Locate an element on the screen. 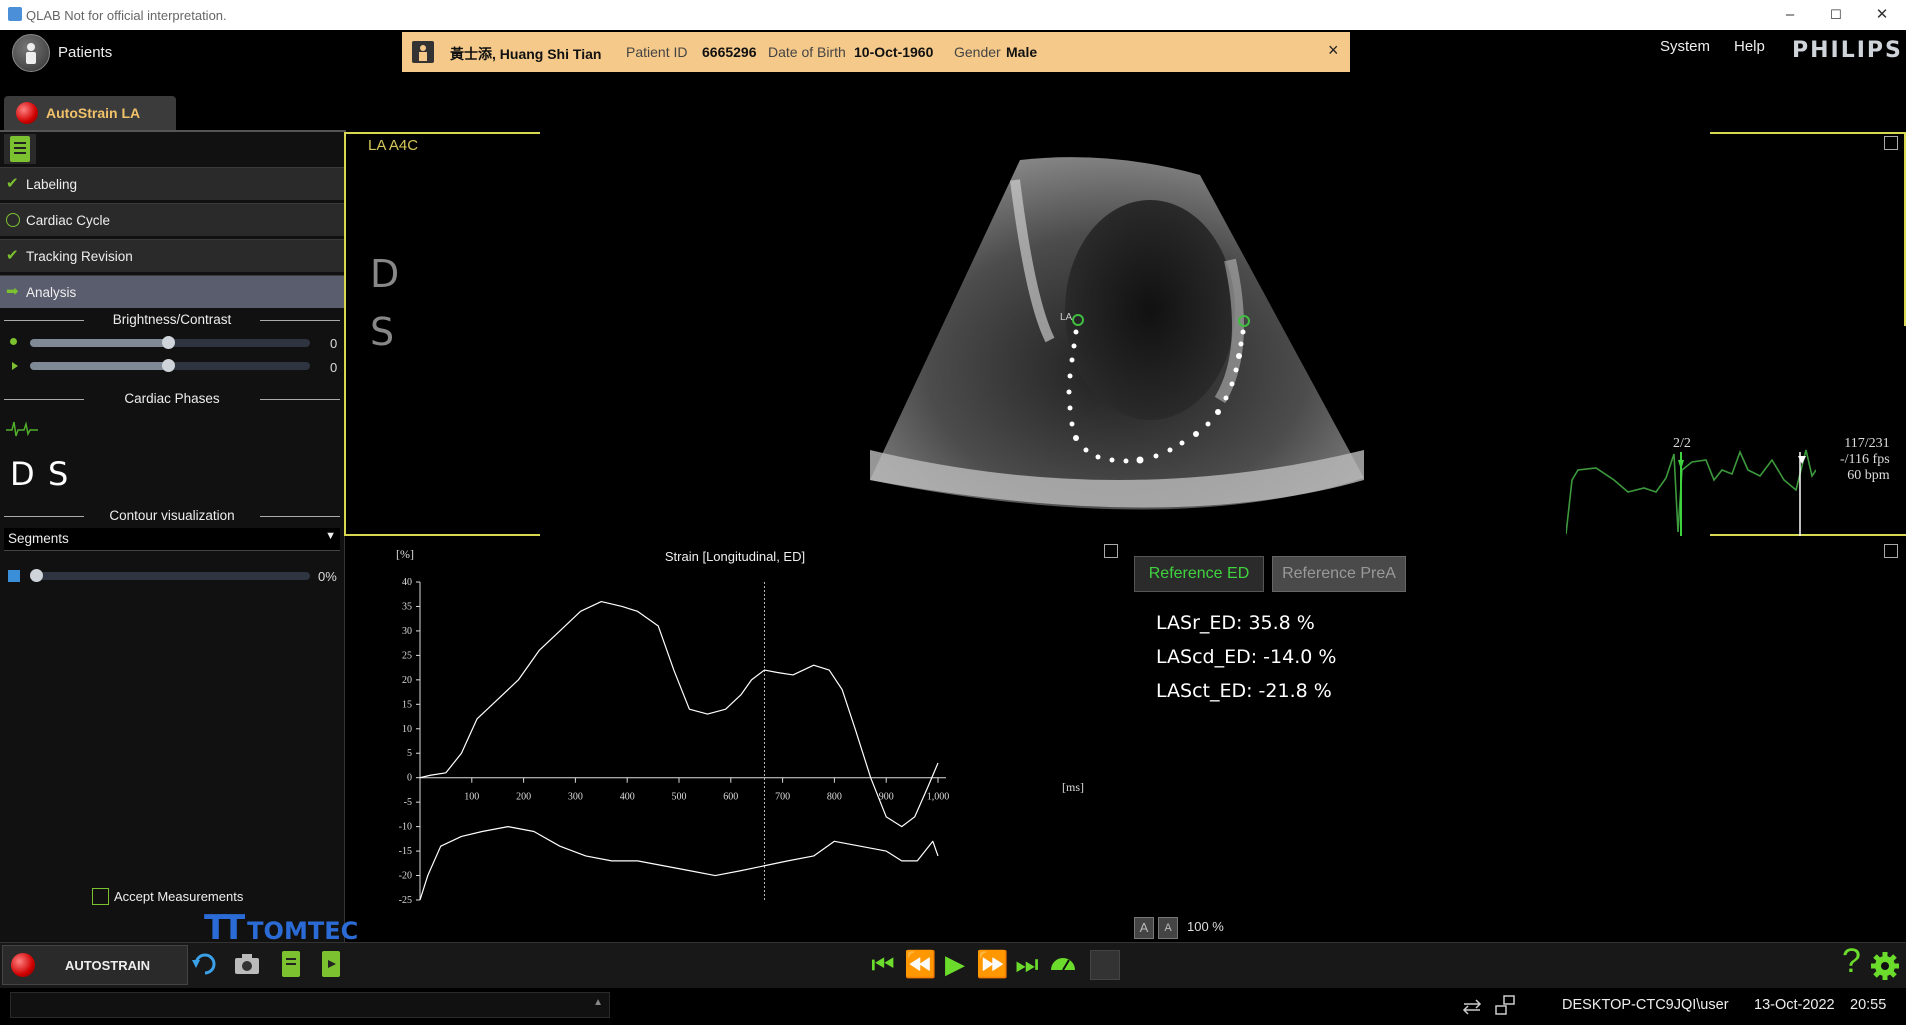  dropdown-arrow-icon: ▼ is located at coordinates (330, 536).